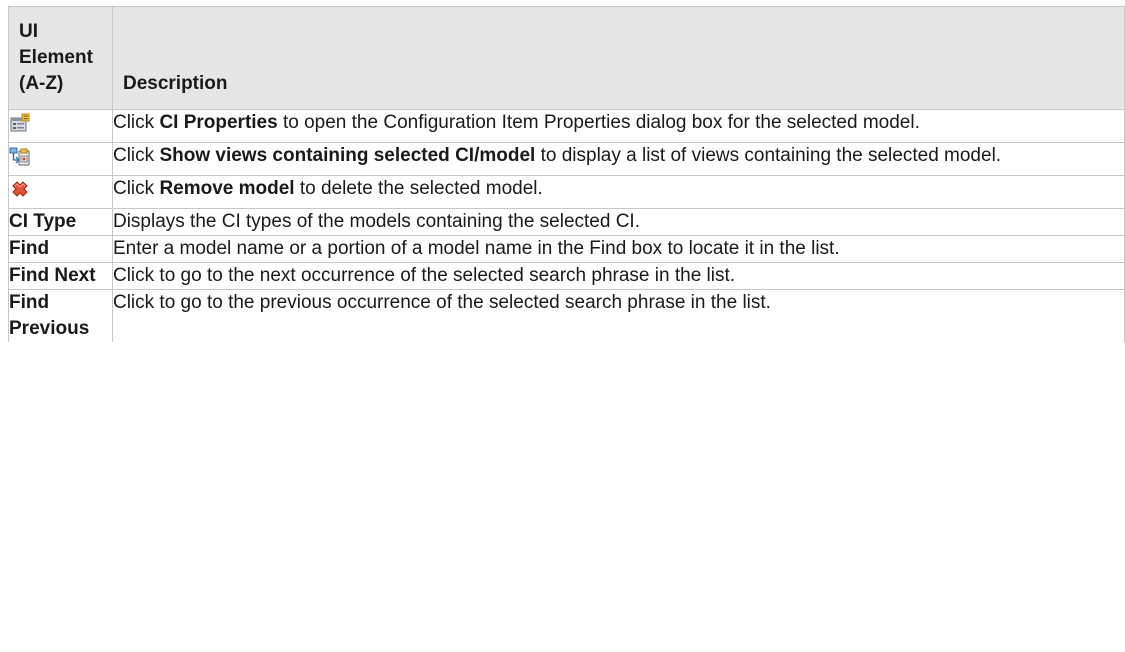 This screenshot has width=1125, height=652. I want to click on element-label: Find Previous, so click(60, 315).